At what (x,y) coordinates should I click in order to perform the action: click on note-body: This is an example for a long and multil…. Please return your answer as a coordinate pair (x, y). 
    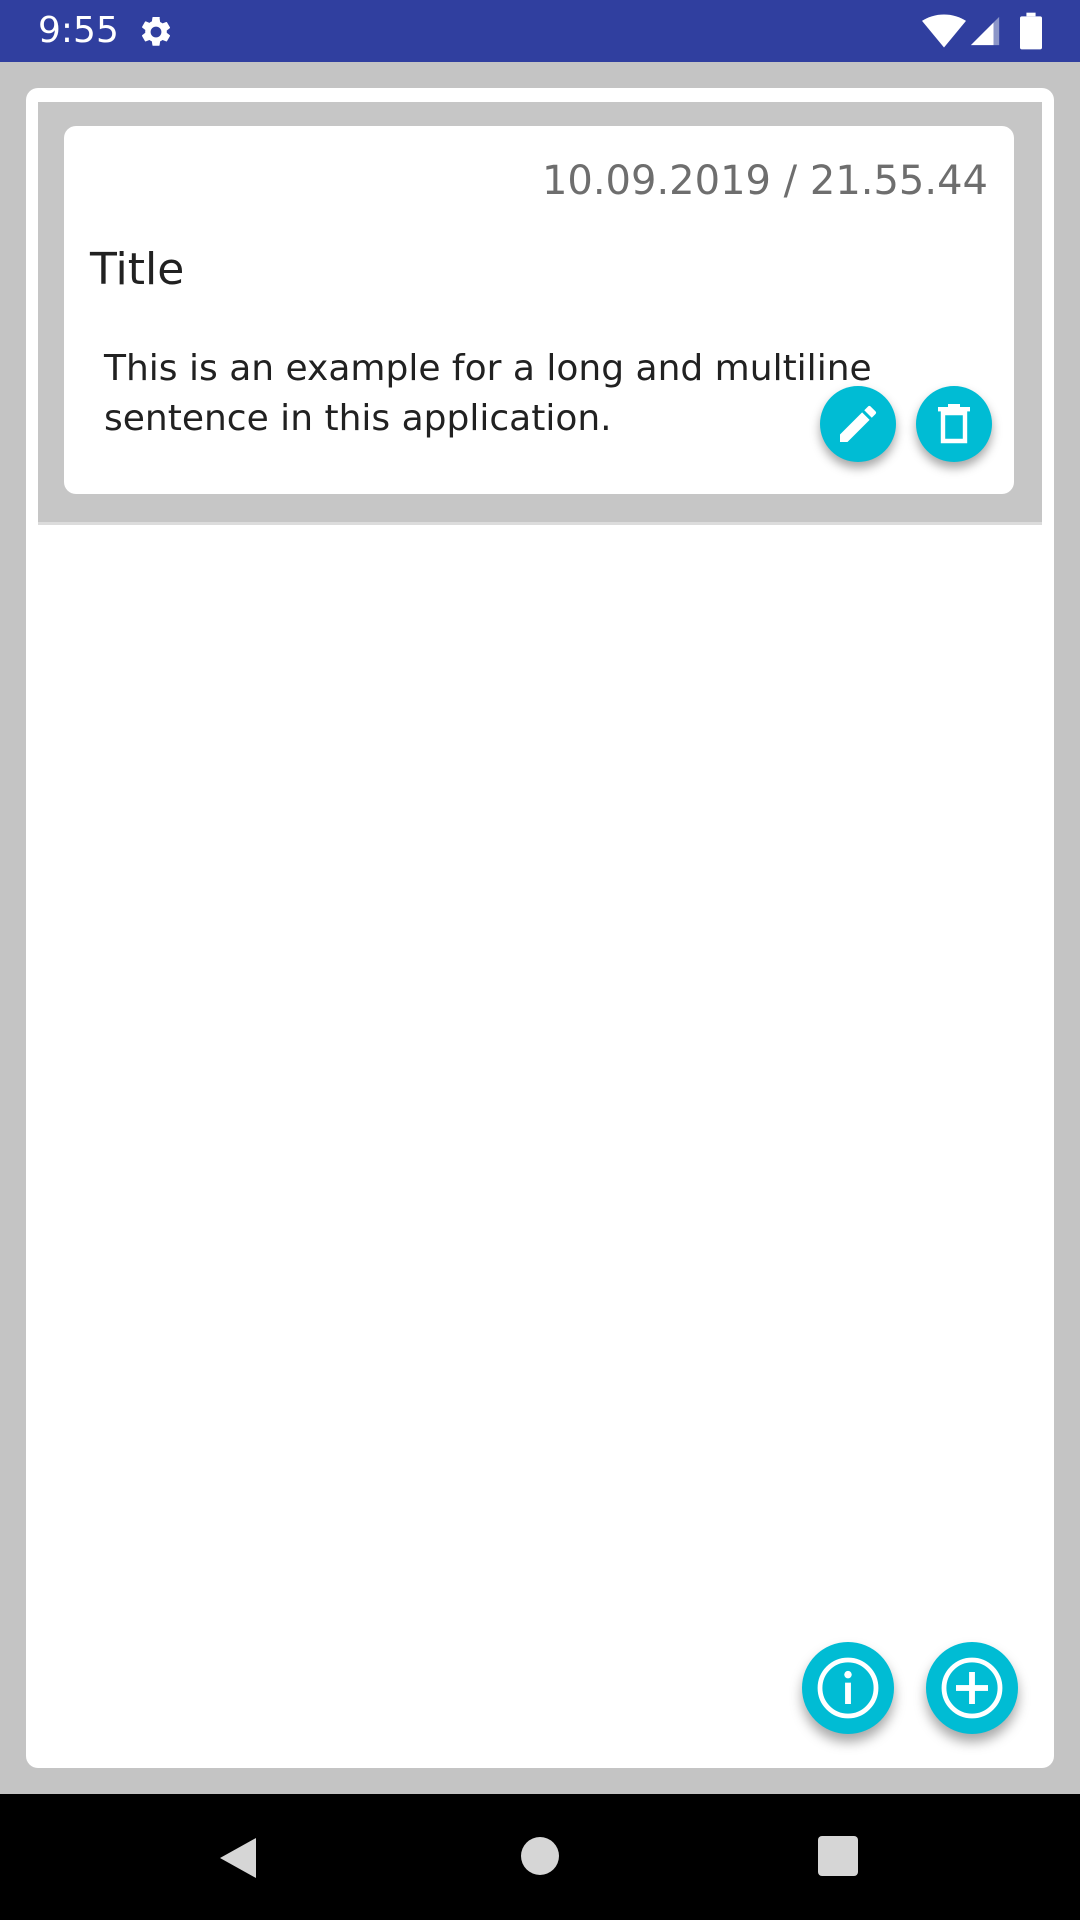
    Looking at the image, I should click on (488, 393).